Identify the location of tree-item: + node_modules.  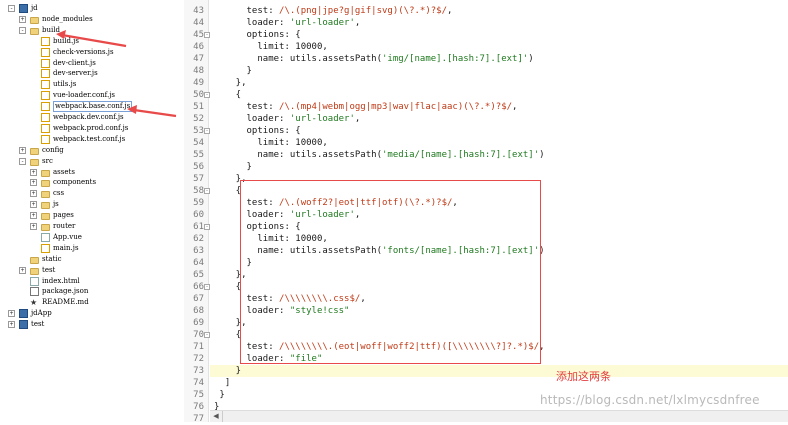
(92, 19).